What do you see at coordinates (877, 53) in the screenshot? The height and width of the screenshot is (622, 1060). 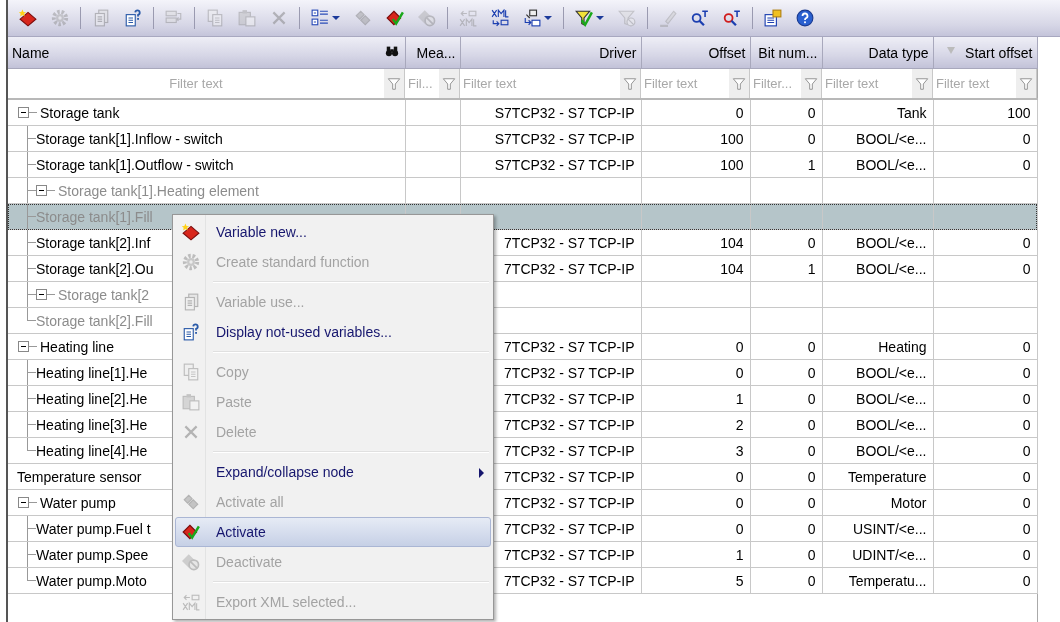 I see `column-header: Data type` at bounding box center [877, 53].